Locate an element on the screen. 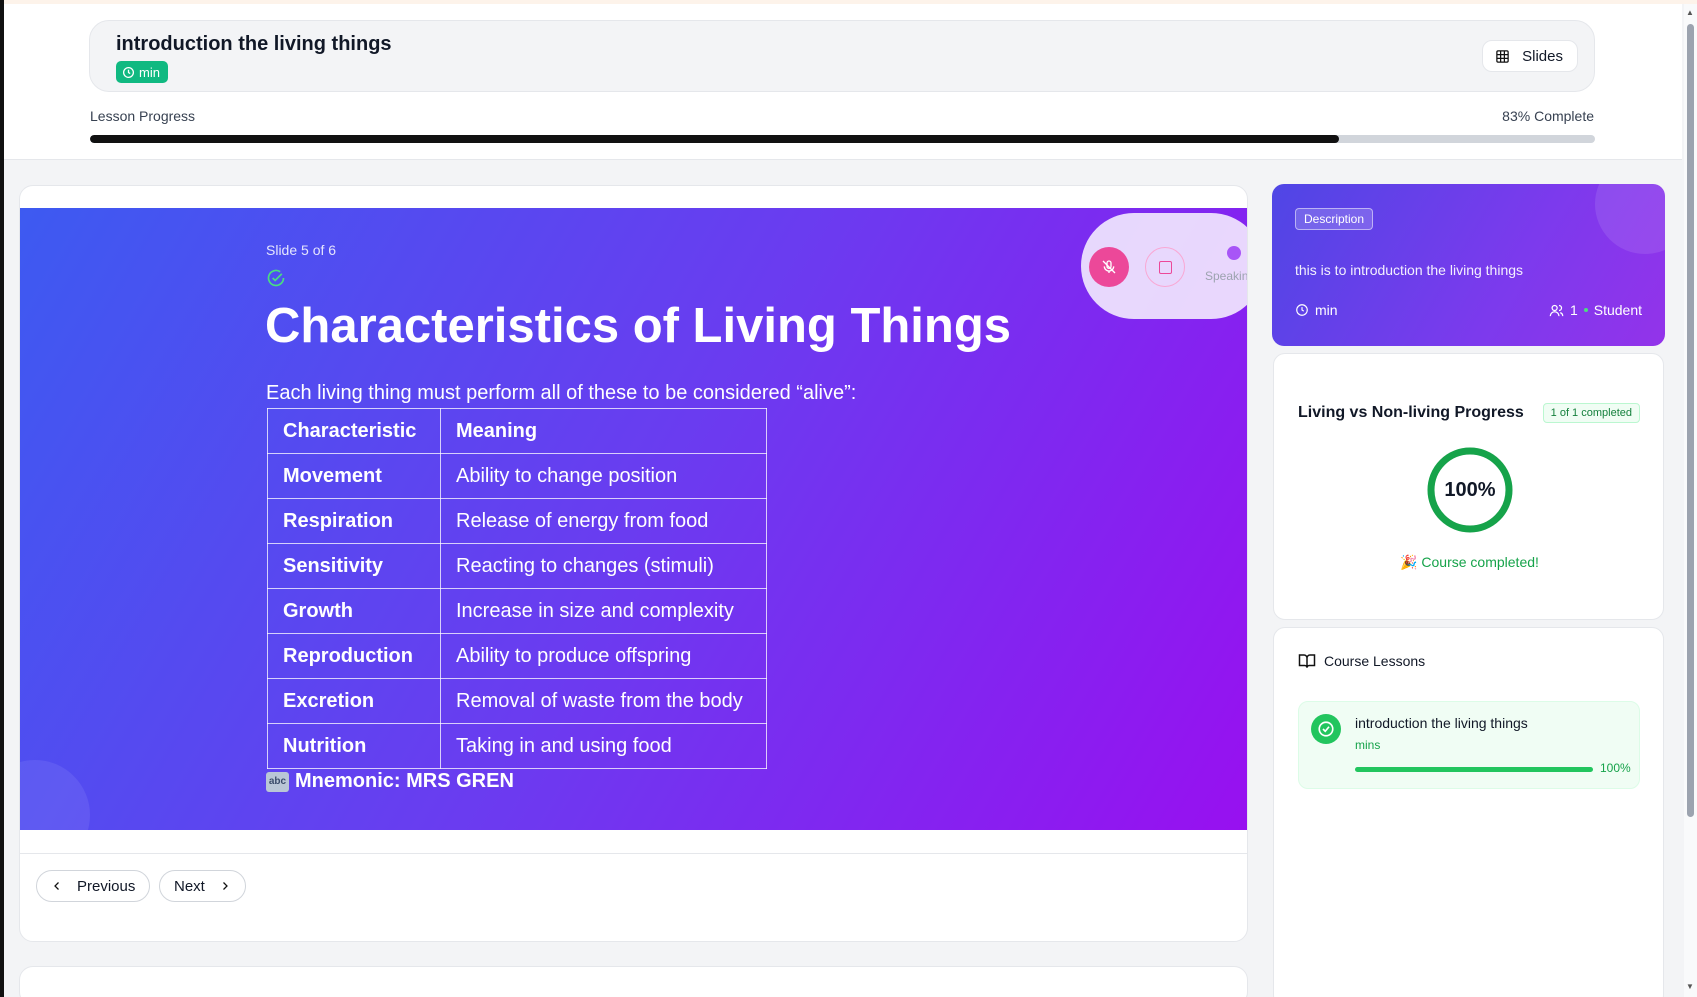  next-button: Next is located at coordinates (202, 886).